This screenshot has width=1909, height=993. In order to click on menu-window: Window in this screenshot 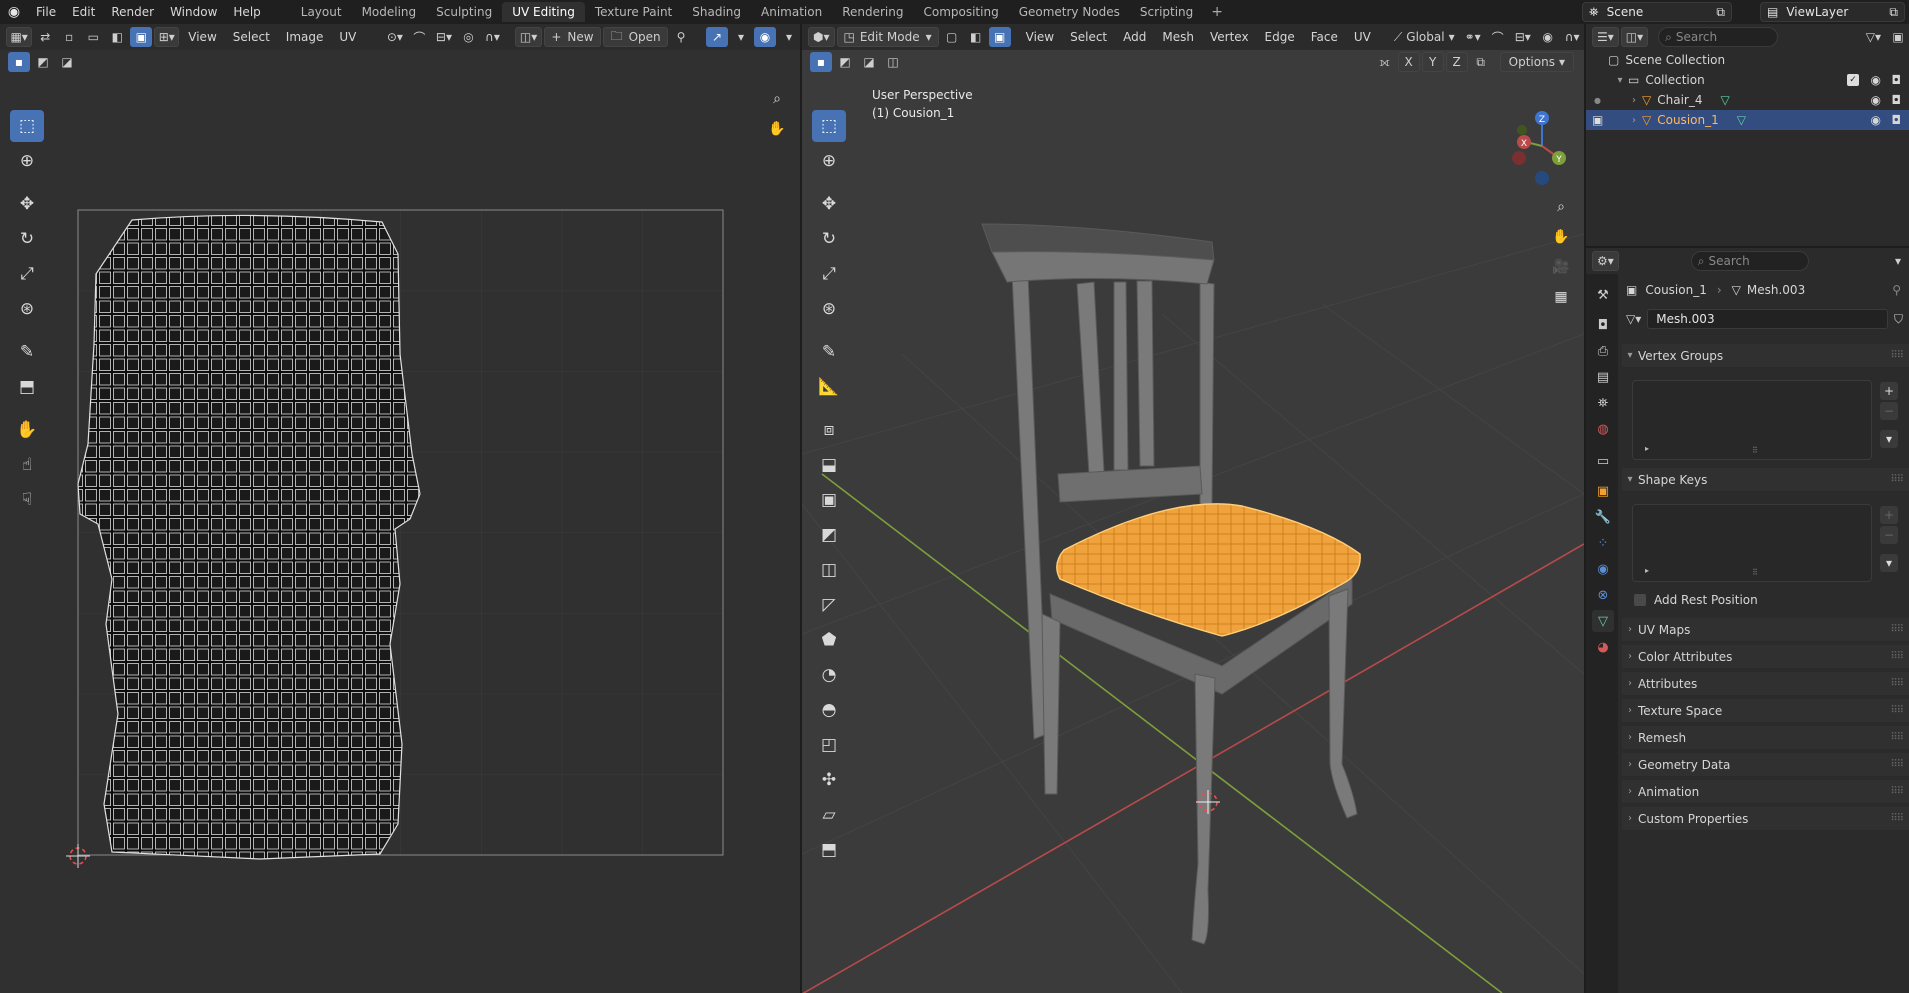, I will do `click(193, 12)`.